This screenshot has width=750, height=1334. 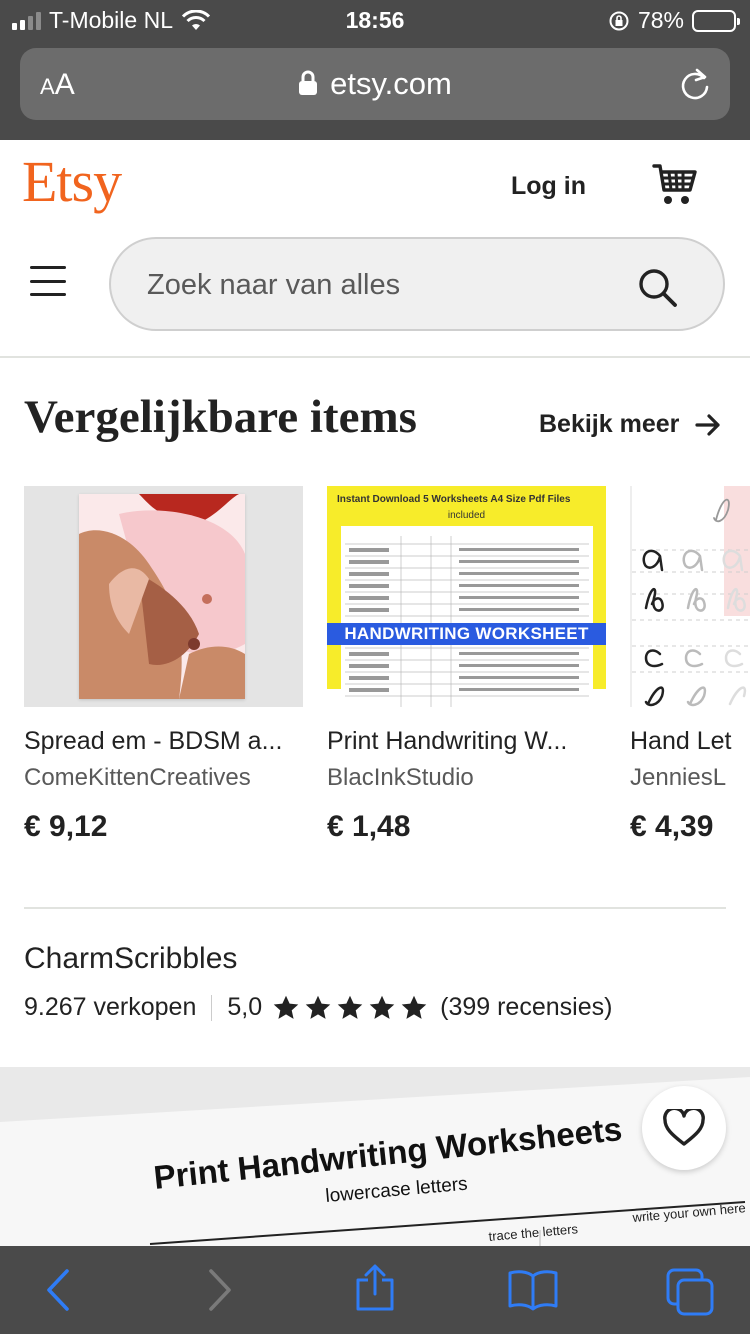 I want to click on meta-separator, so click(x=212, y=1007).